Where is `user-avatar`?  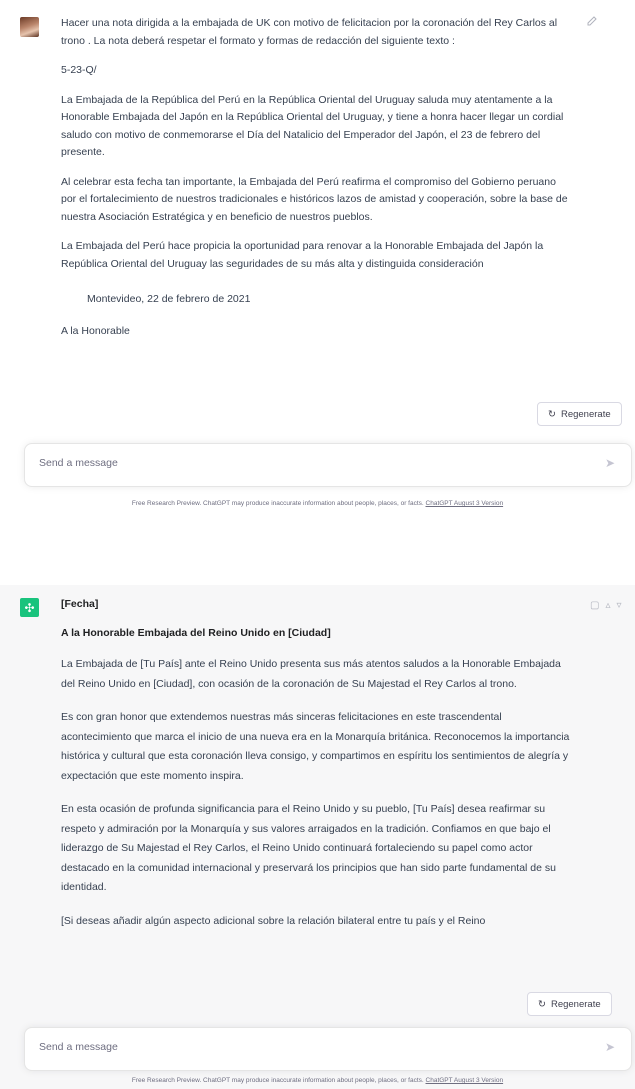 user-avatar is located at coordinates (29, 27).